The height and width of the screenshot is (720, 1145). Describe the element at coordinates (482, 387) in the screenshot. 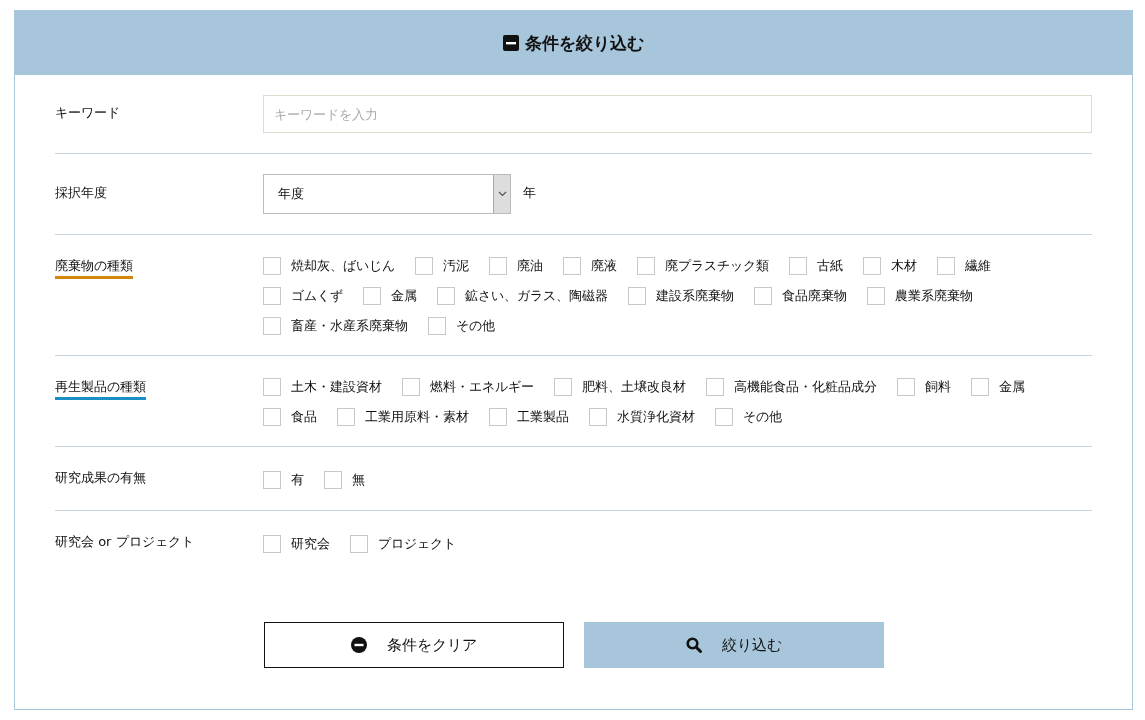

I see `checkbox-label: 燃料・エネルギー` at that location.